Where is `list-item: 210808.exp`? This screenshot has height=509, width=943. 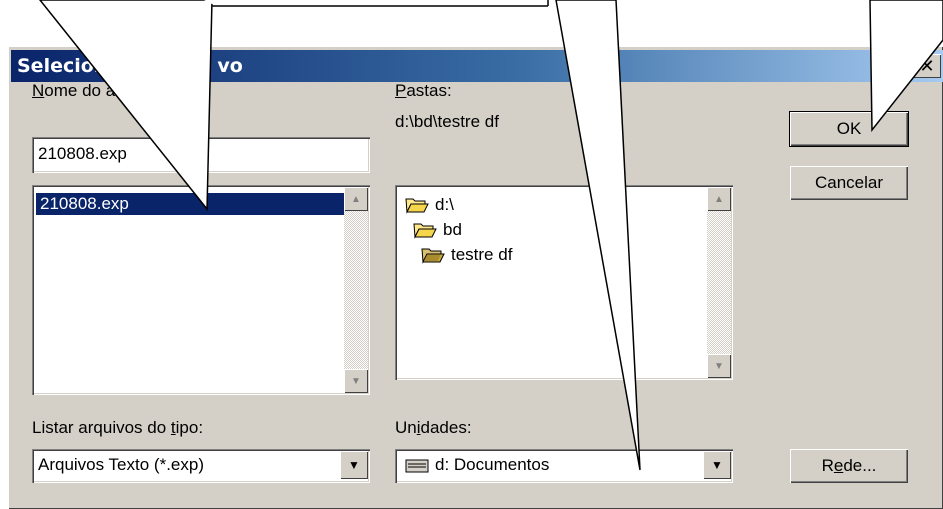 list-item: 210808.exp is located at coordinates (190, 204).